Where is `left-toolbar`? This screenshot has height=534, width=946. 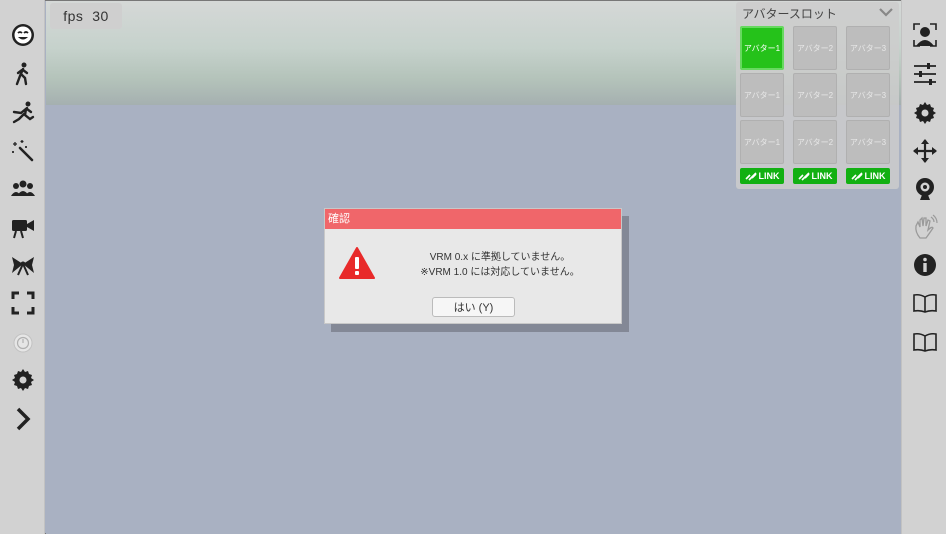 left-toolbar is located at coordinates (22, 267).